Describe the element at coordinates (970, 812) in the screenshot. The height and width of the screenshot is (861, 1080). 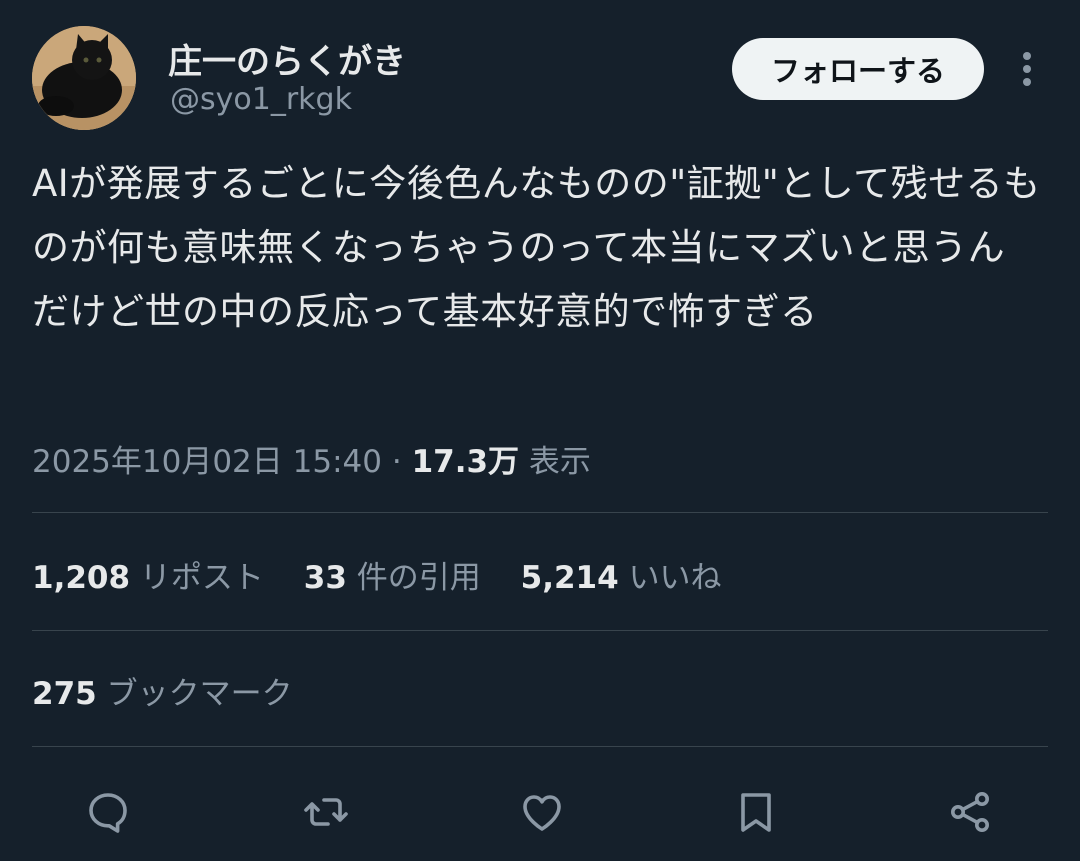
I see `share-icon` at that location.